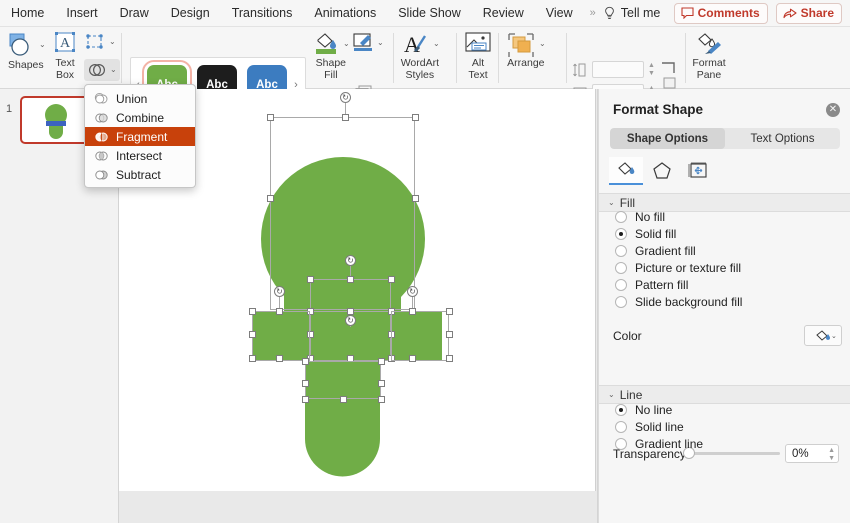  Describe the element at coordinates (412, 291) in the screenshot. I see `rotate-handle-right-bar: ↻` at that location.